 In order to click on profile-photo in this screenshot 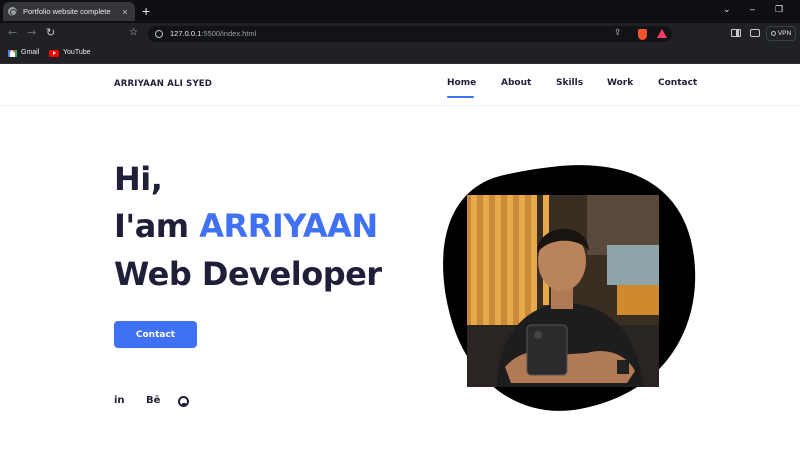, I will do `click(563, 291)`.